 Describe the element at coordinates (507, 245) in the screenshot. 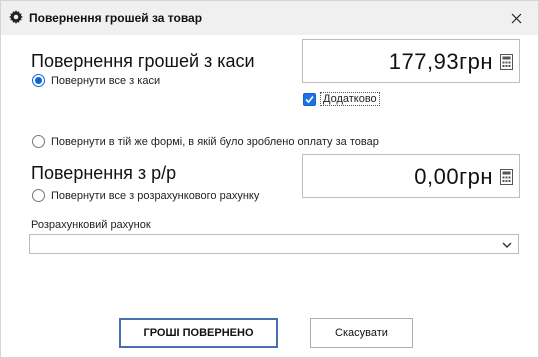

I see `chevron-down-icon` at that location.